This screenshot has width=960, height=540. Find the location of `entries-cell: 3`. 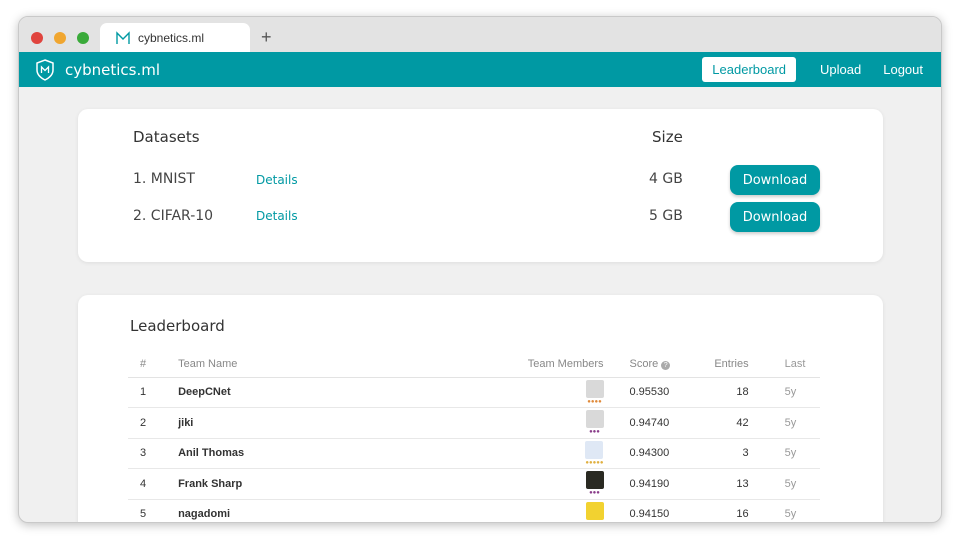

entries-cell: 3 is located at coordinates (726, 453).